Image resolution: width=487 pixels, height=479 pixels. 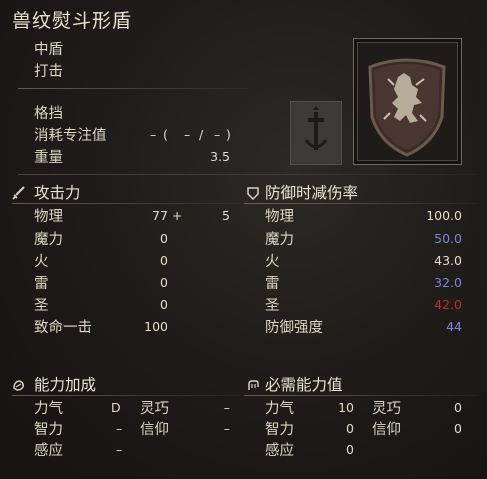 I want to click on fp-cost-label: 消耗专注值, so click(x=70, y=136).